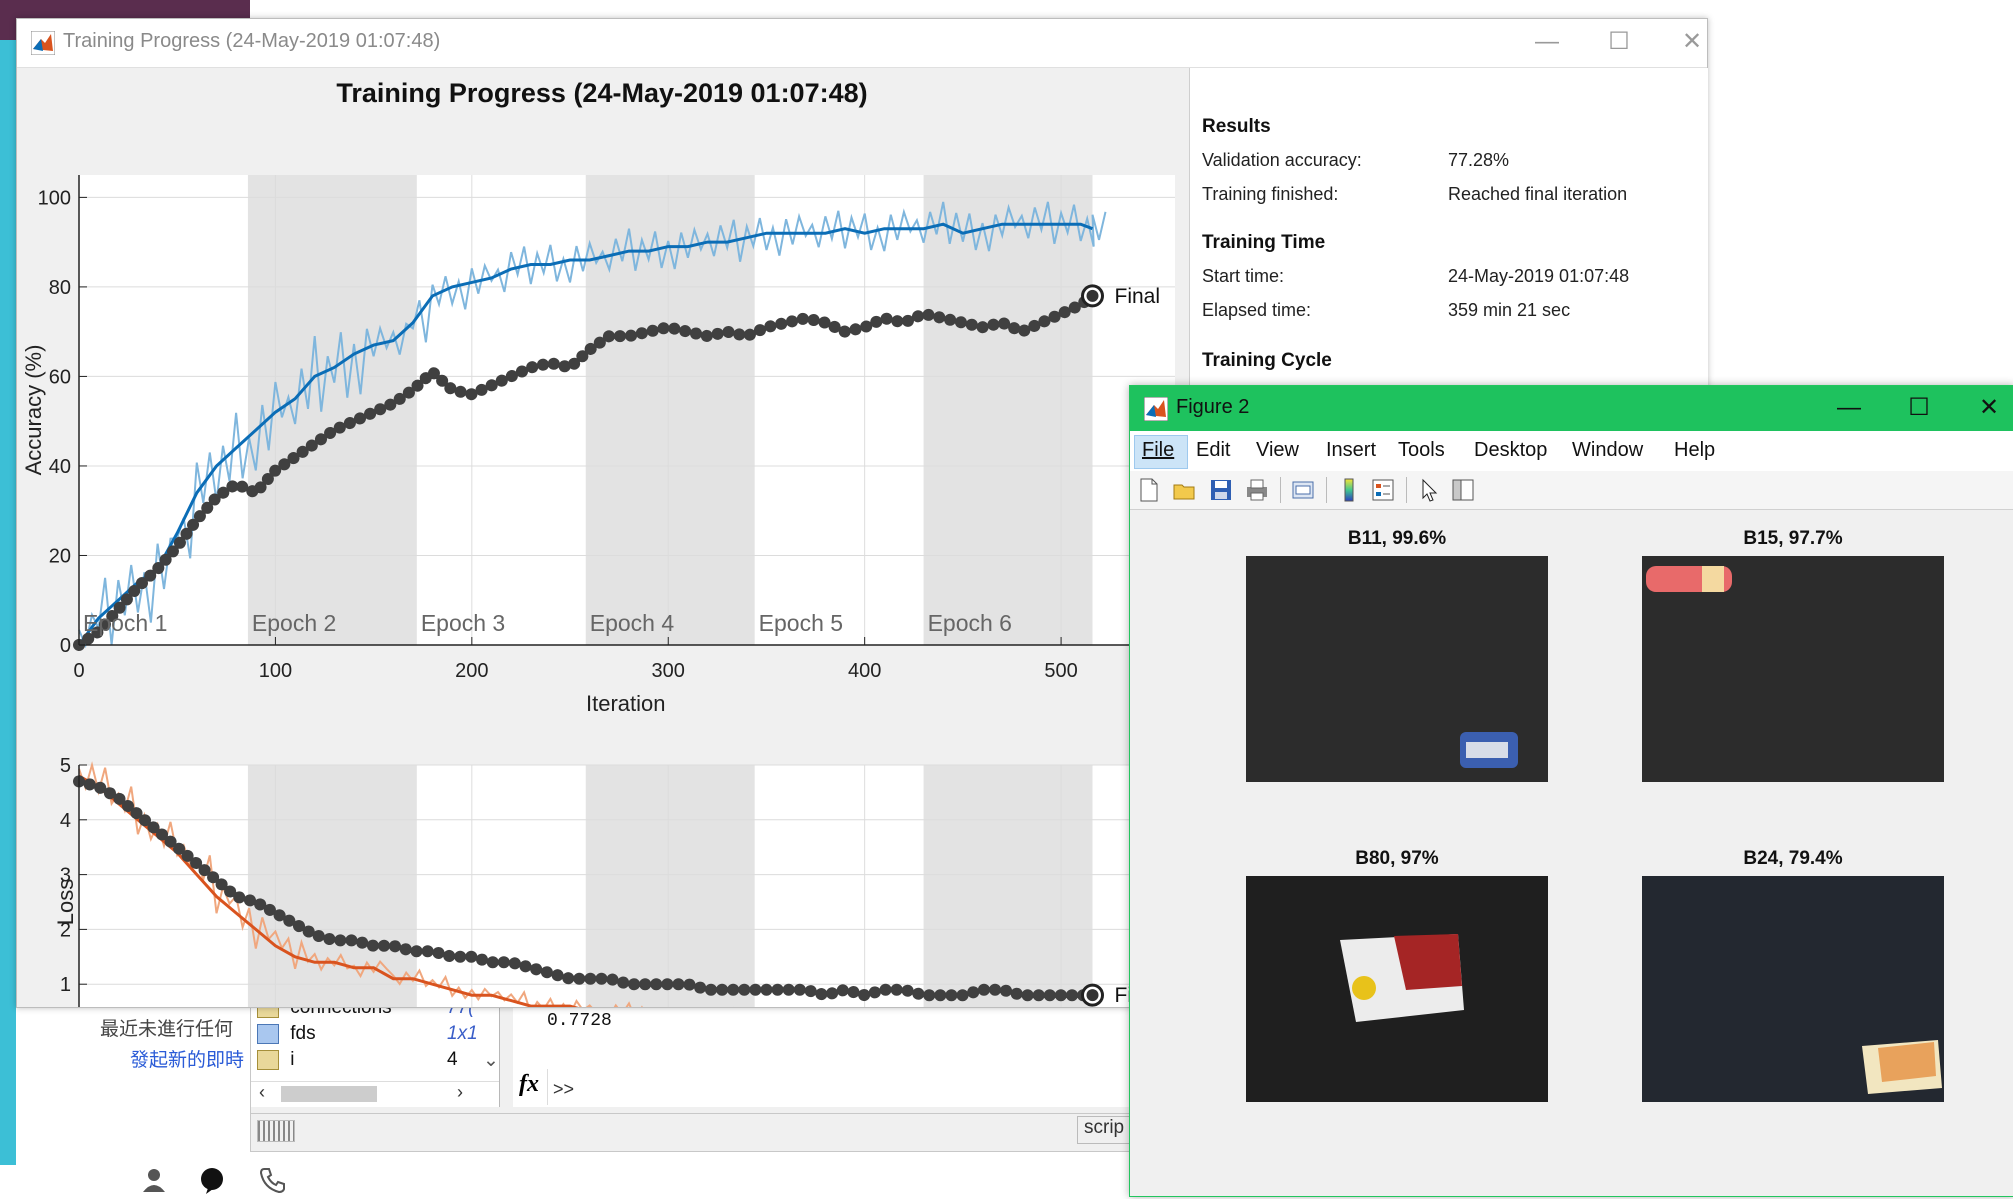 This screenshot has width=2013, height=1199. What do you see at coordinates (452, 1059) in the screenshot?
I see `var-value: 4` at bounding box center [452, 1059].